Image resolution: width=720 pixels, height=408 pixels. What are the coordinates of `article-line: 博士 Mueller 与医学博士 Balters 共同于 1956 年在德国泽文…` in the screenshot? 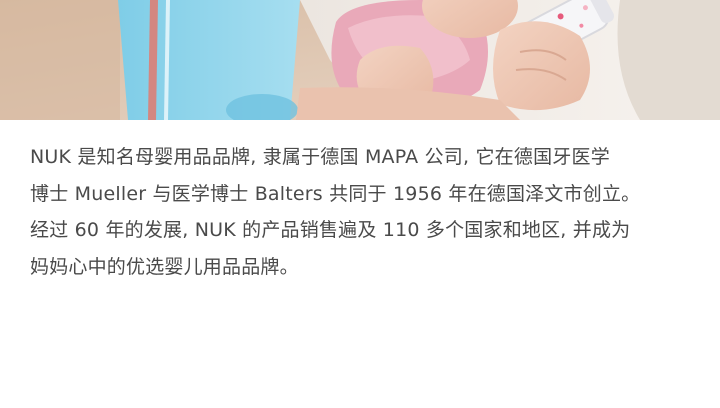 It's located at (335, 193).